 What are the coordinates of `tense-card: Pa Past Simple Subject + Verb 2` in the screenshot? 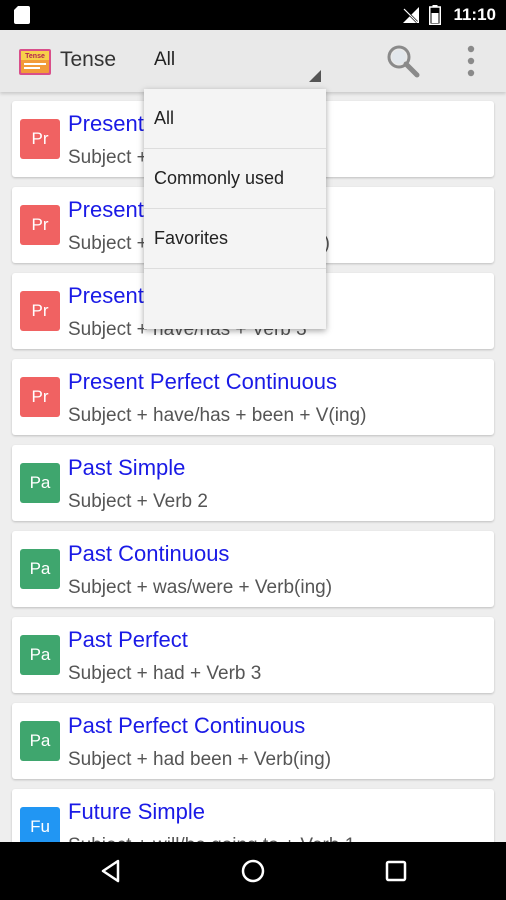 It's located at (253, 483).